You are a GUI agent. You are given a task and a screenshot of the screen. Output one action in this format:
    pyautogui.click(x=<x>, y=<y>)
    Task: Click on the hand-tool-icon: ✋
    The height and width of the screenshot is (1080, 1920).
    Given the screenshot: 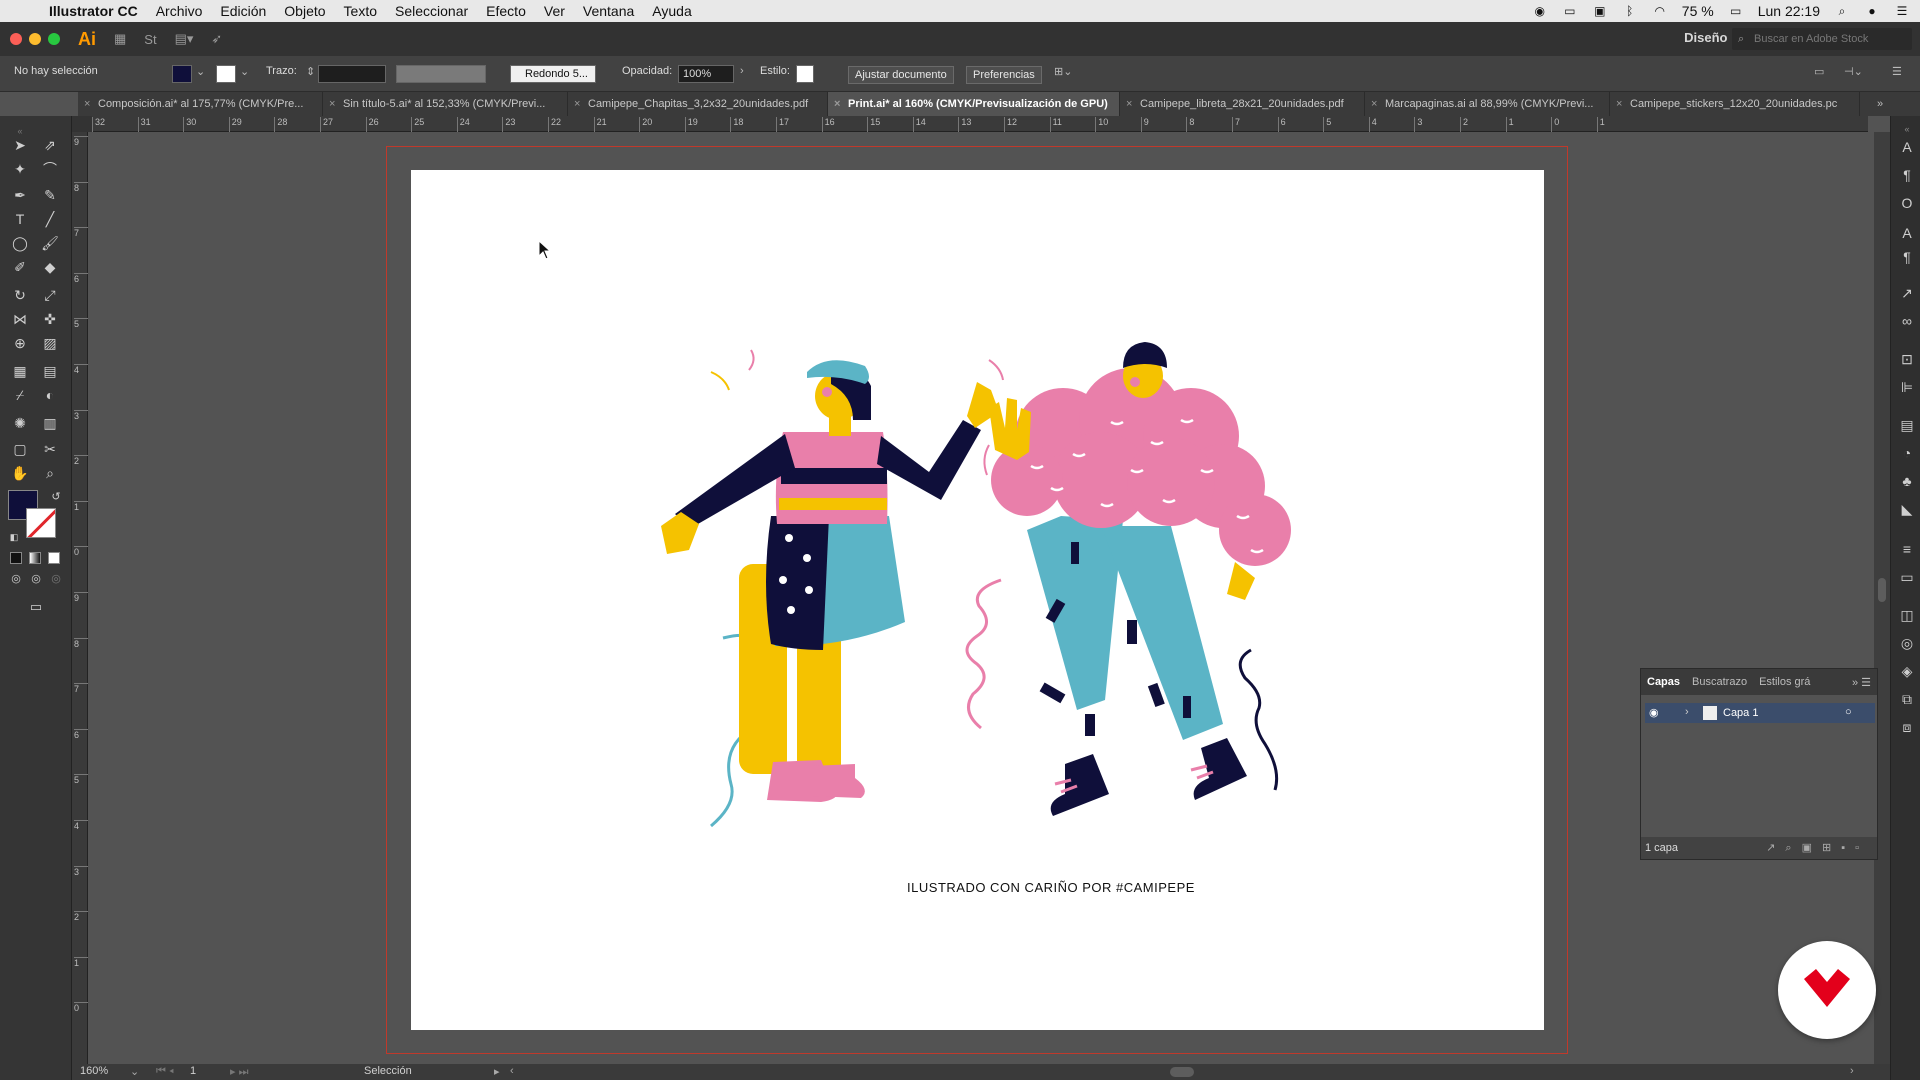 What is the action you would take?
    pyautogui.click(x=20, y=473)
    